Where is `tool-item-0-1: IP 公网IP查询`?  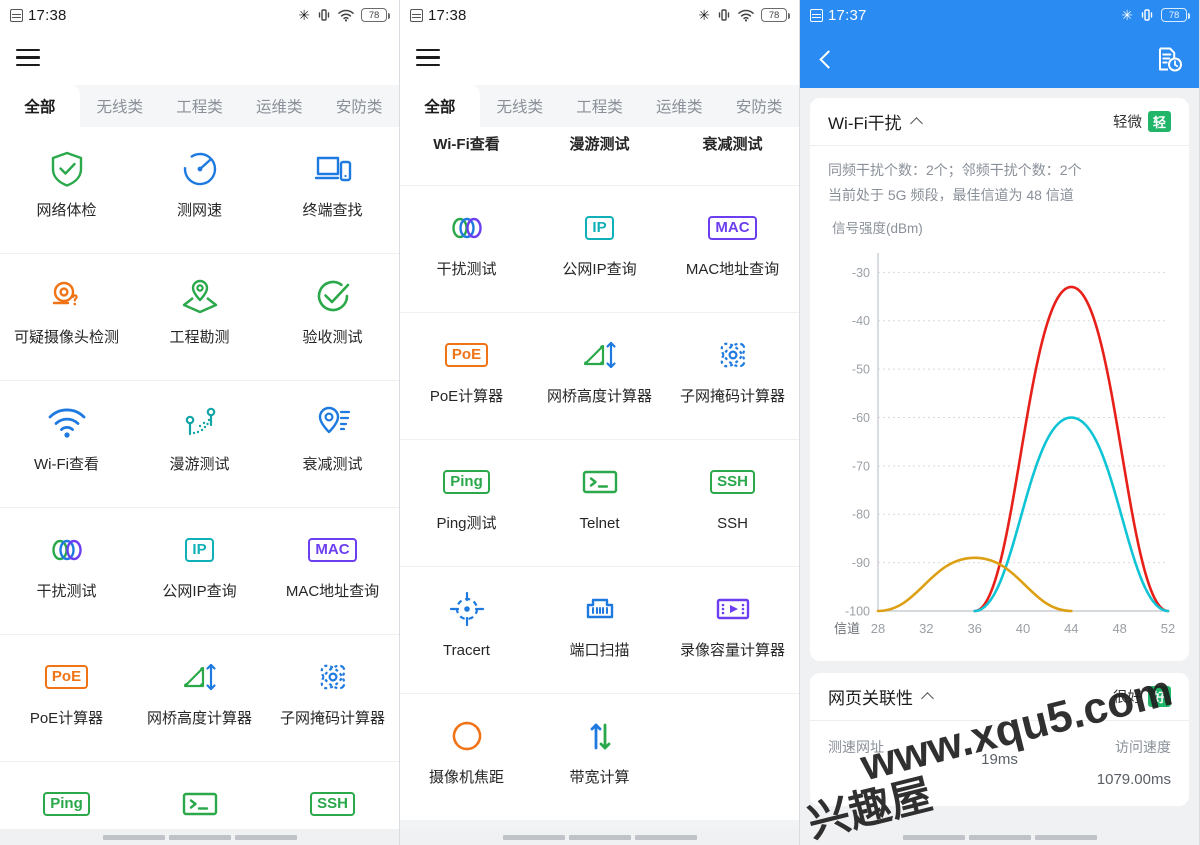 tool-item-0-1: IP 公网IP查询 is located at coordinates (599, 249).